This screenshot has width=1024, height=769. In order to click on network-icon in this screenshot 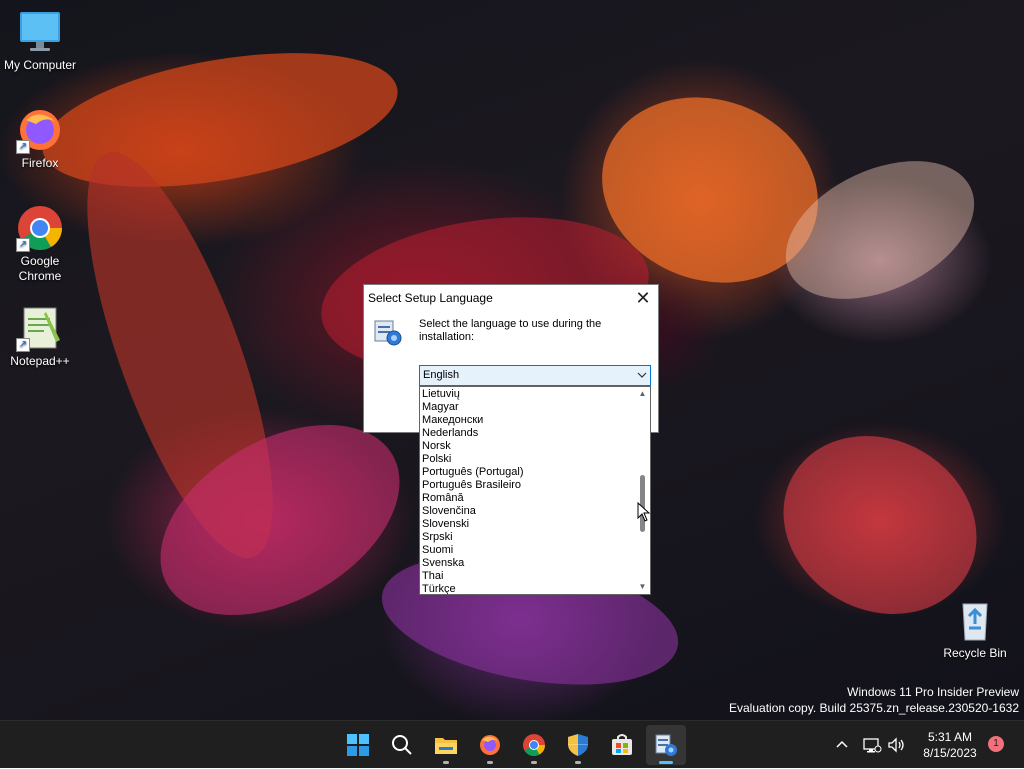, I will do `click(872, 745)`.